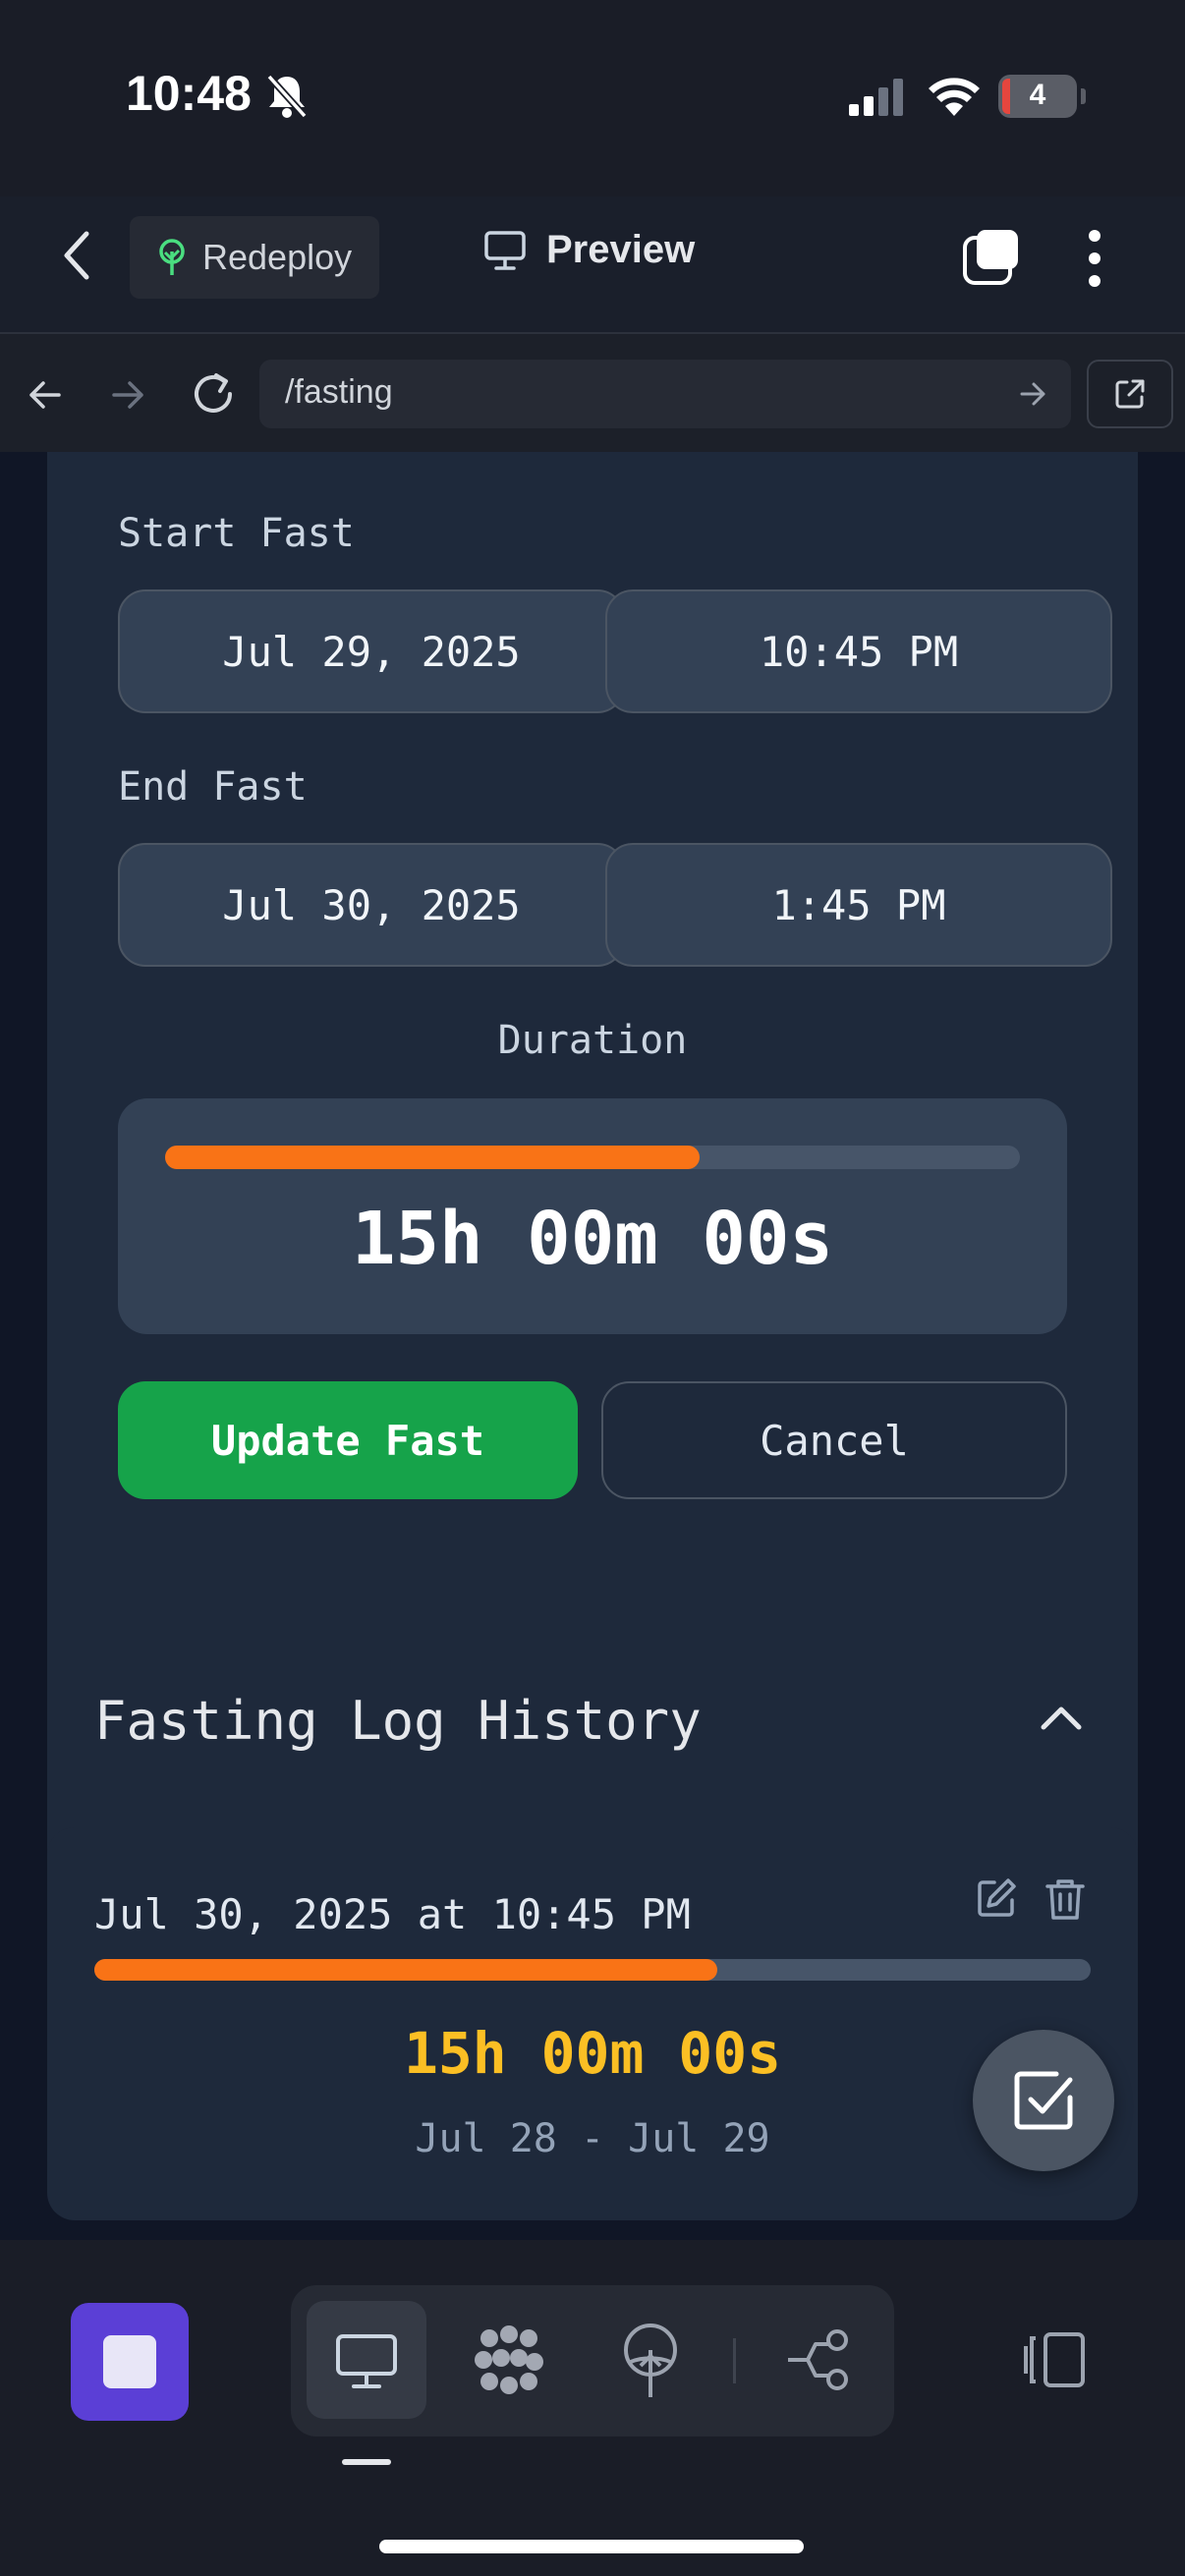 The image size is (1185, 2576). What do you see at coordinates (213, 787) in the screenshot?
I see `end-fast-label: End Fast` at bounding box center [213, 787].